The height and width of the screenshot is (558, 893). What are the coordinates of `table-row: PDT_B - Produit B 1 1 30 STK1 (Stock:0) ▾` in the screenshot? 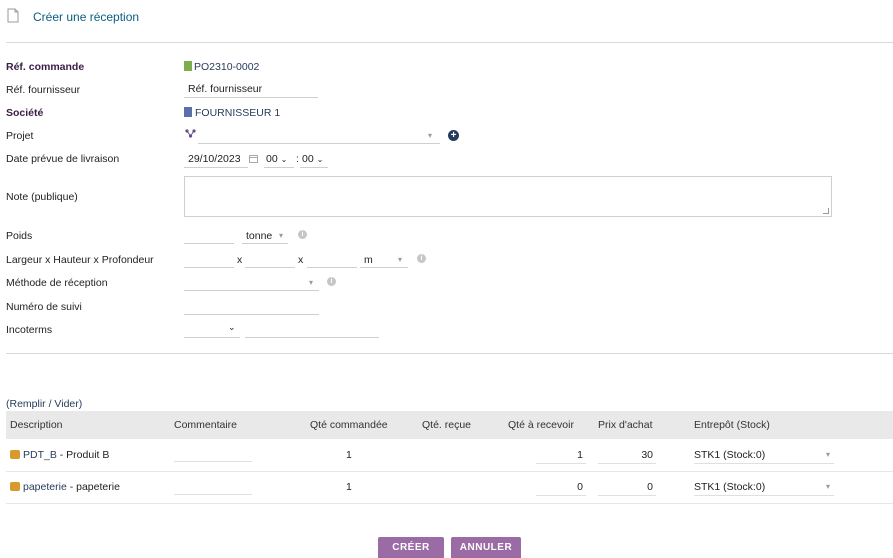 It's located at (449, 455).